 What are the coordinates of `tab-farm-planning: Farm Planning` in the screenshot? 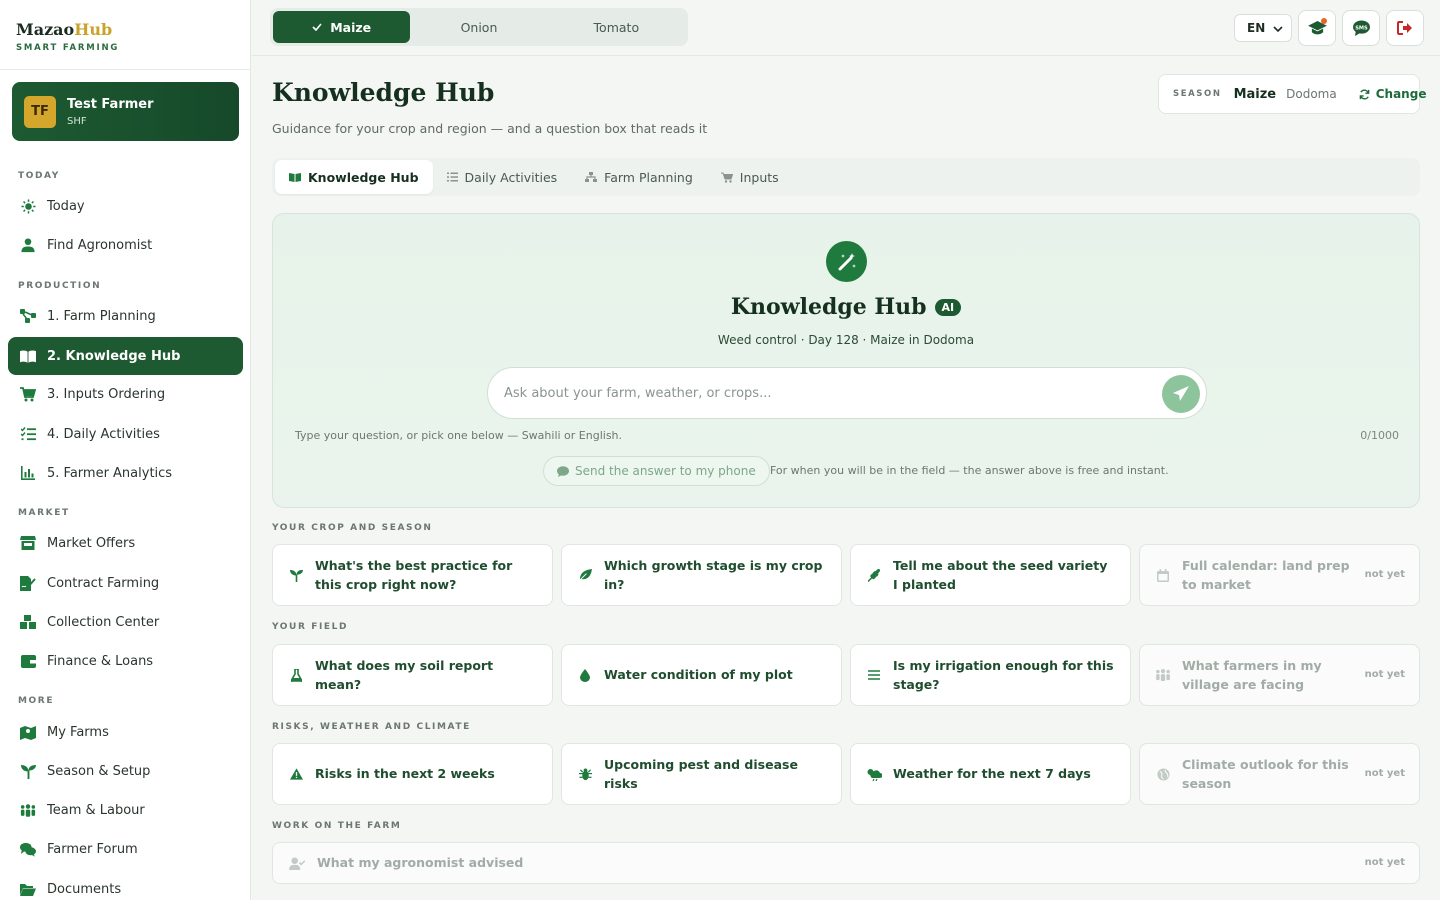 It's located at (639, 177).